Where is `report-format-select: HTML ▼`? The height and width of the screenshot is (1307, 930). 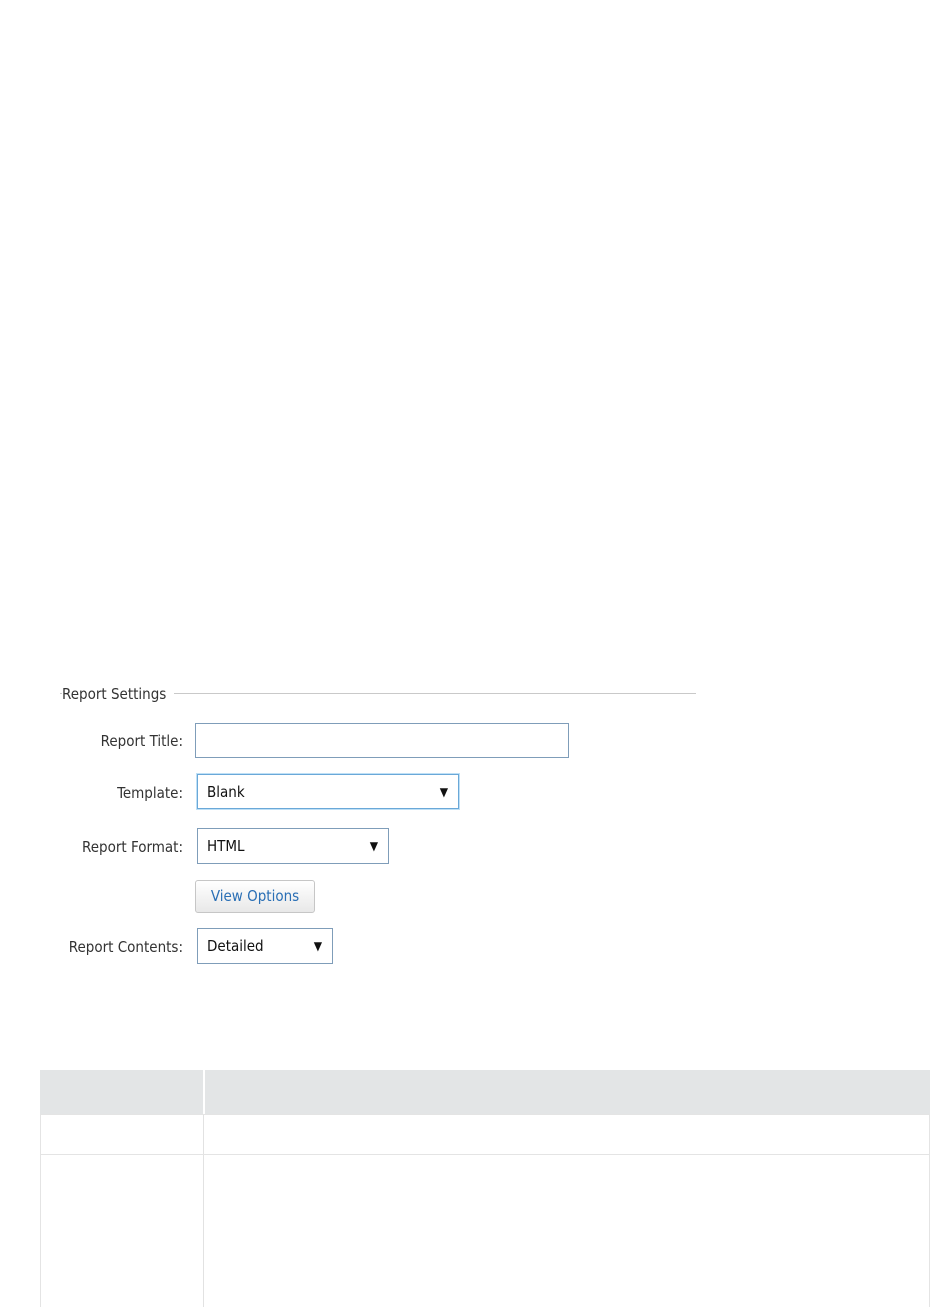 report-format-select: HTML ▼ is located at coordinates (293, 846).